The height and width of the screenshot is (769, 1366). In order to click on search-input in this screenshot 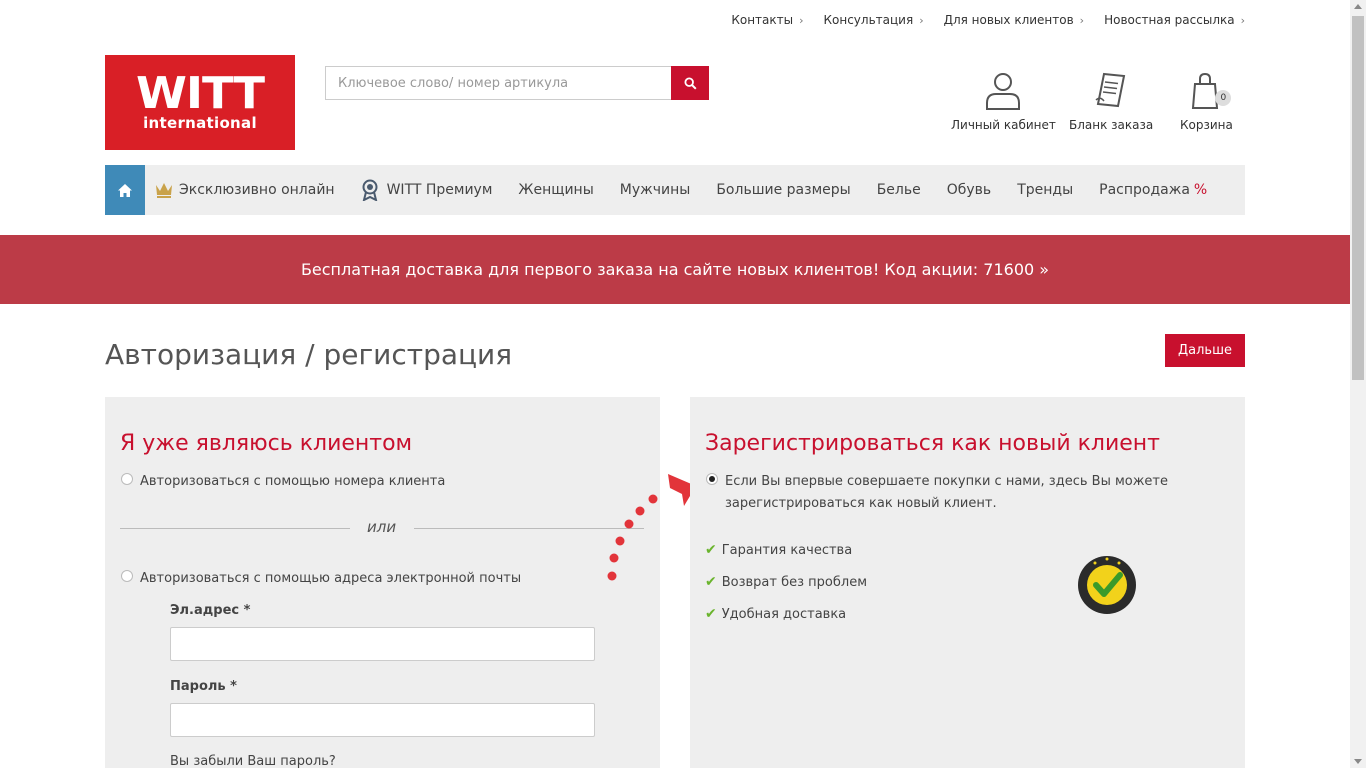, I will do `click(498, 83)`.